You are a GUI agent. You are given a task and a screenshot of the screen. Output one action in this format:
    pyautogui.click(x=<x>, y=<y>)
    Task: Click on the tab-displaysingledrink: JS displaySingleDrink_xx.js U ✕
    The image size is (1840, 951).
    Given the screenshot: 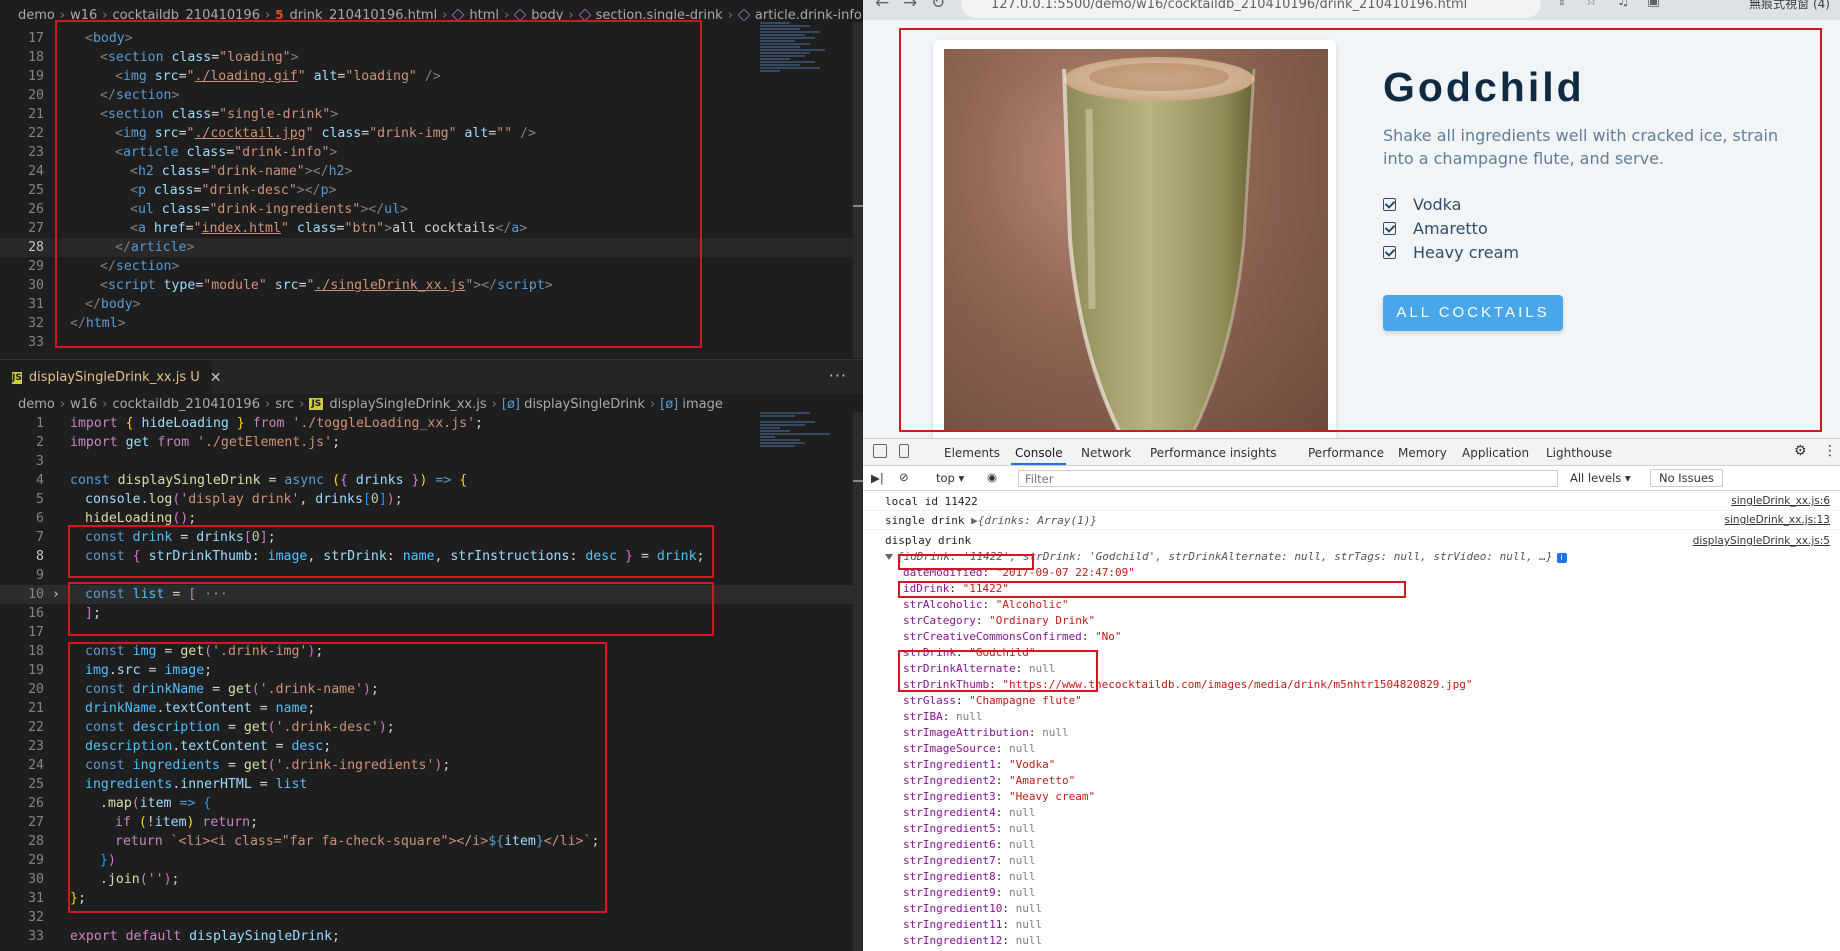 What is the action you would take?
    pyautogui.click(x=111, y=377)
    